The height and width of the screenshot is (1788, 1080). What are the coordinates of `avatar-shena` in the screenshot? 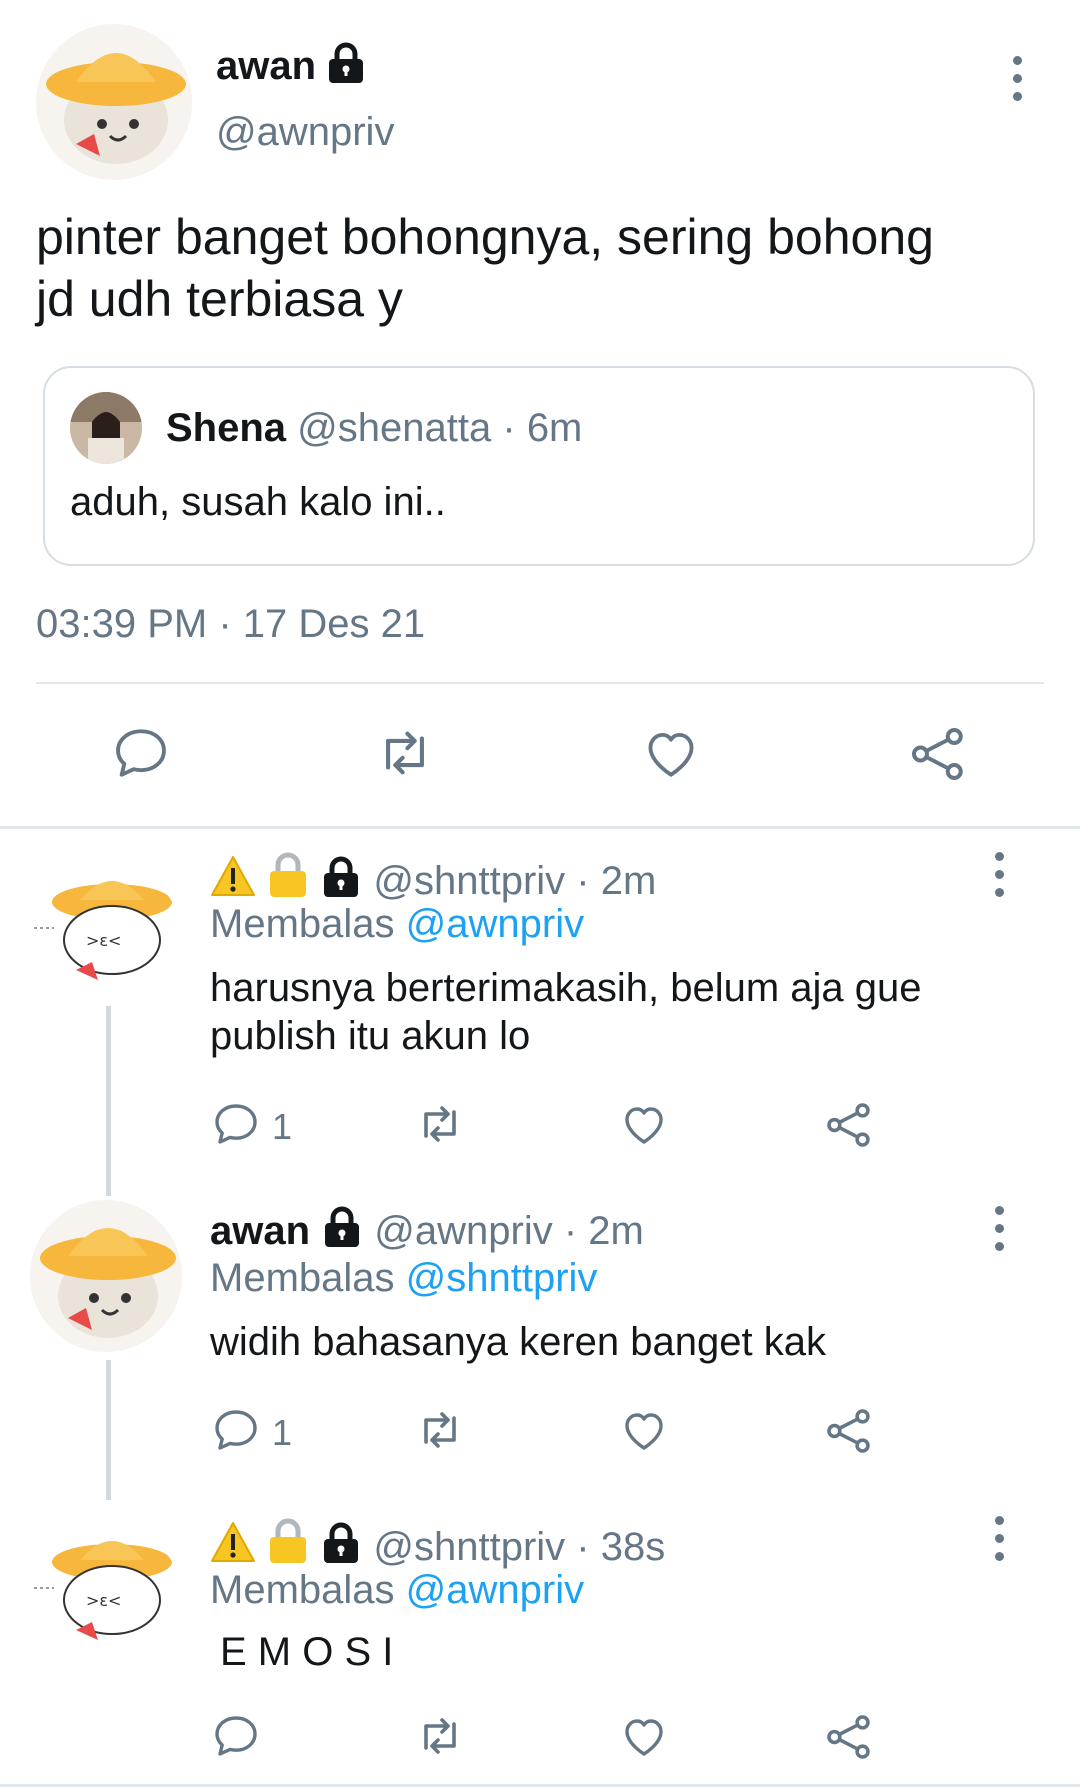 It's located at (106, 428).